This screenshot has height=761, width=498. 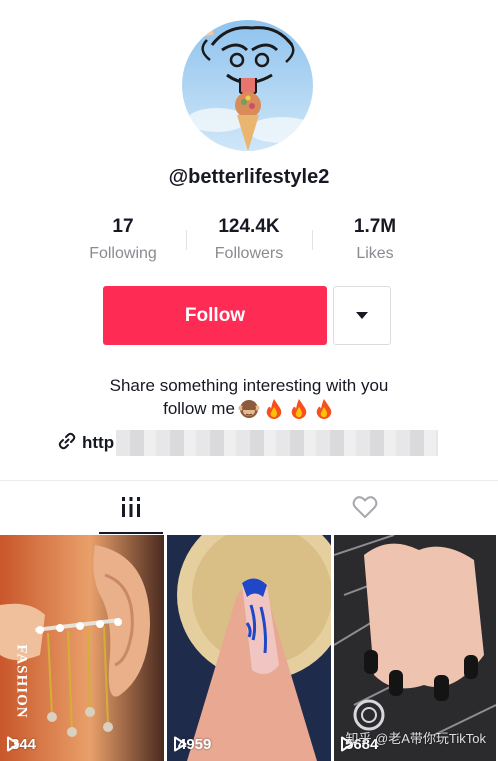 What do you see at coordinates (123, 226) in the screenshot?
I see `stat-following-value: 17` at bounding box center [123, 226].